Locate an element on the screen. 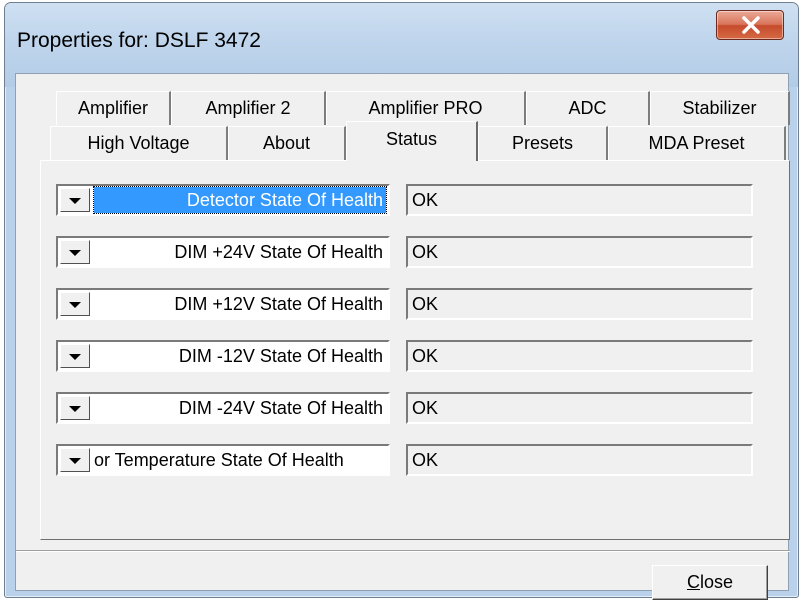 This screenshot has height=601, width=802. tab-label: Amplifier is located at coordinates (112, 108).